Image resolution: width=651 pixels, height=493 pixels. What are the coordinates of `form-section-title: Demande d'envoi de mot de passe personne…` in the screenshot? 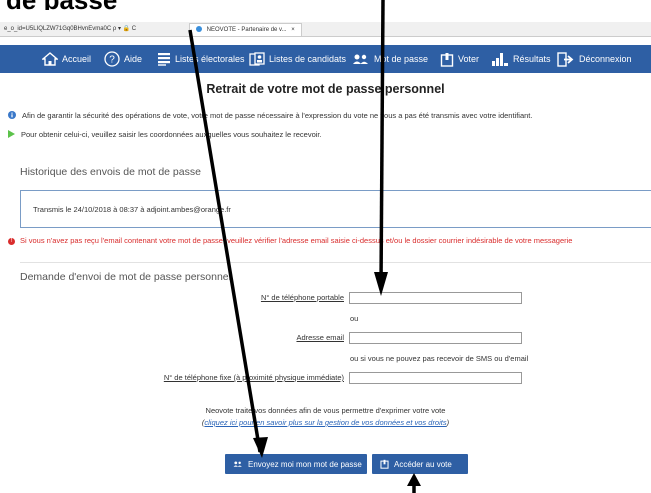 It's located at (125, 277).